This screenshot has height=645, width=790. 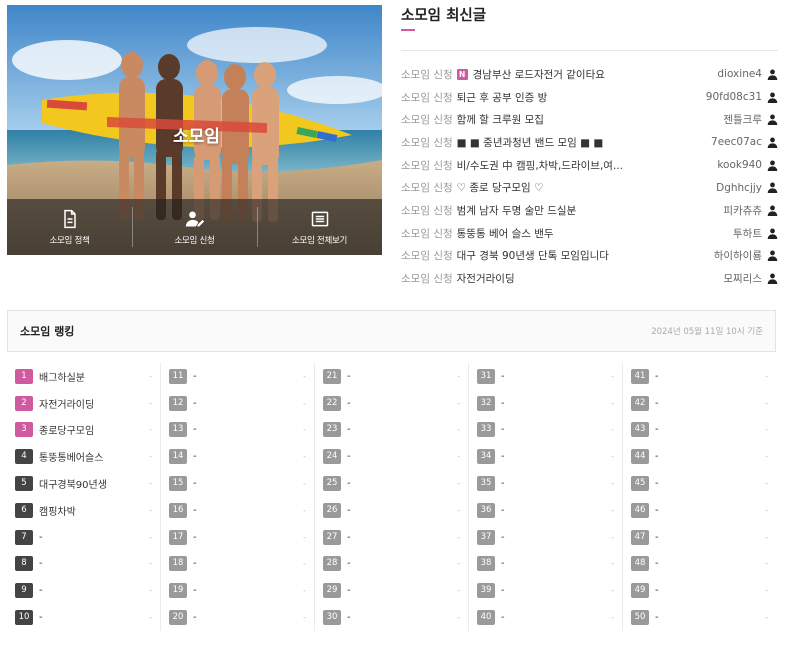 What do you see at coordinates (575, 97) in the screenshot?
I see `post-title-link: 퇴근 후 공부 인증 방` at bounding box center [575, 97].